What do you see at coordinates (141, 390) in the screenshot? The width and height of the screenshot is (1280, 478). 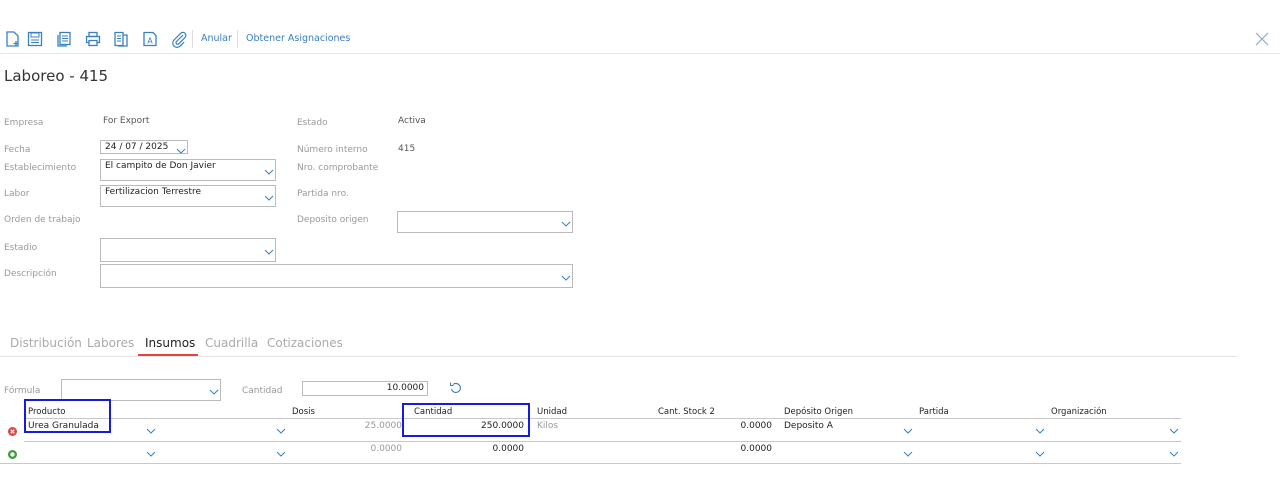 I see `formula-select` at bounding box center [141, 390].